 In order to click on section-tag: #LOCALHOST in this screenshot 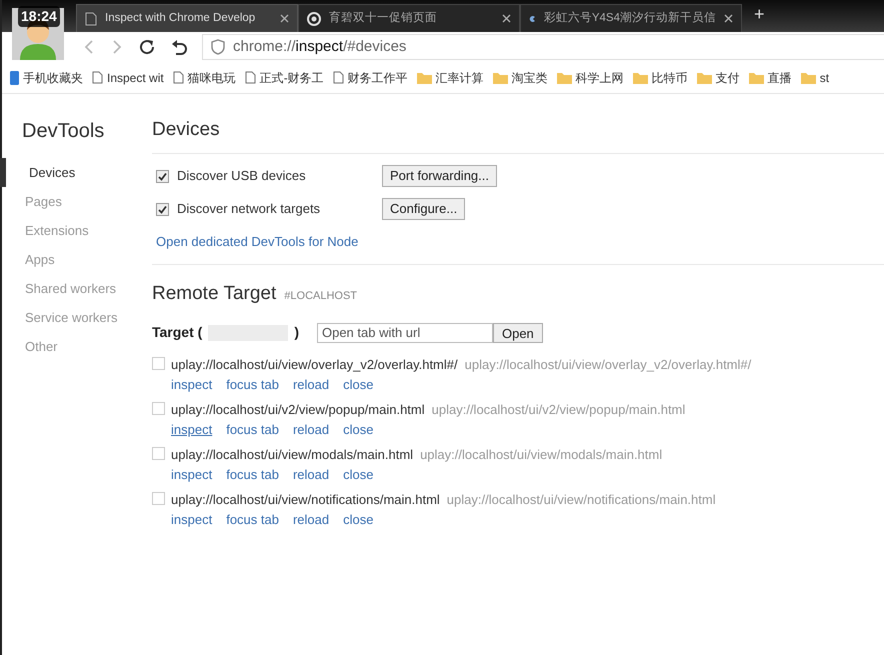, I will do `click(321, 296)`.